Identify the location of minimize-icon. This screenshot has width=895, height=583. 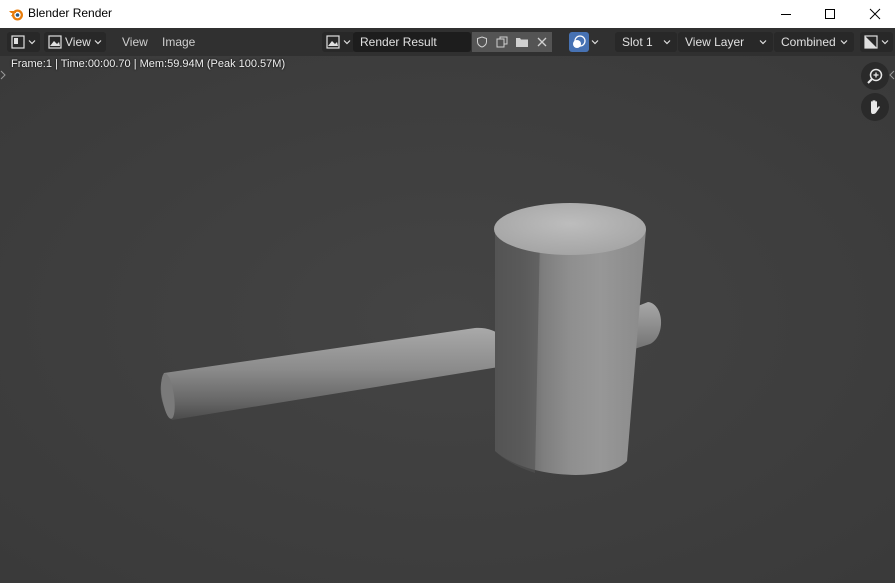
(786, 14).